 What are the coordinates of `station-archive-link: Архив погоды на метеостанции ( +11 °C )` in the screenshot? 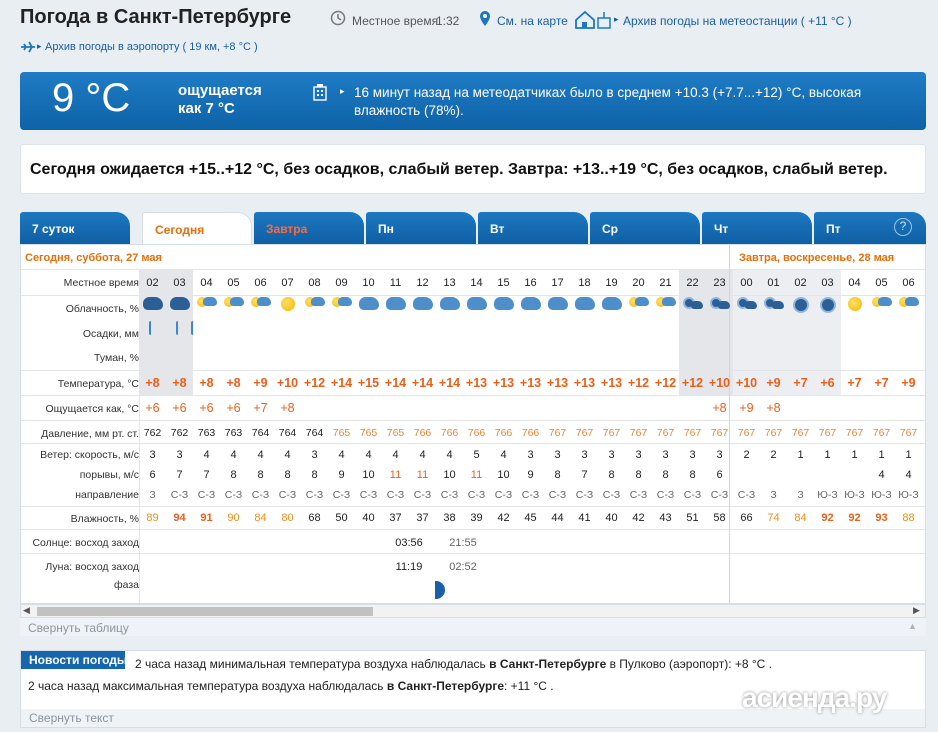 It's located at (737, 21).